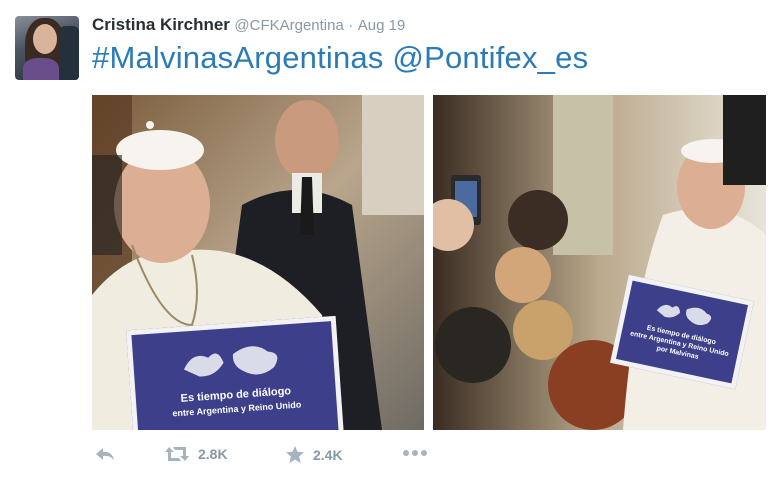  I want to click on retweet-button: 2.8K, so click(196, 454).